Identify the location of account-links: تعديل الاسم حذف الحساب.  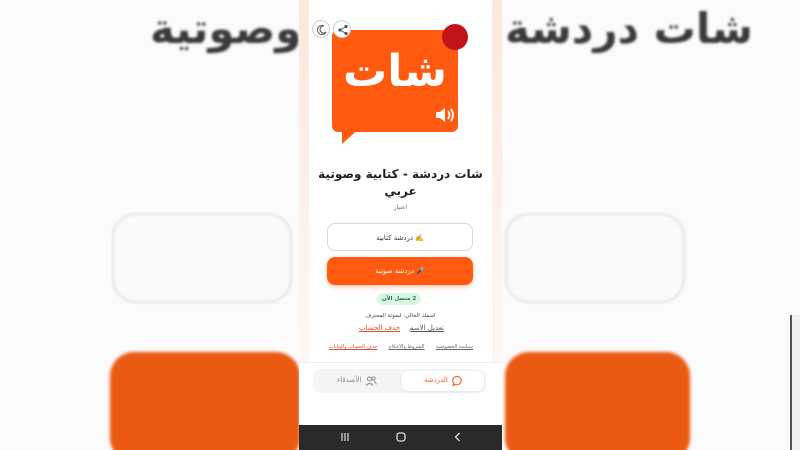
(401, 328).